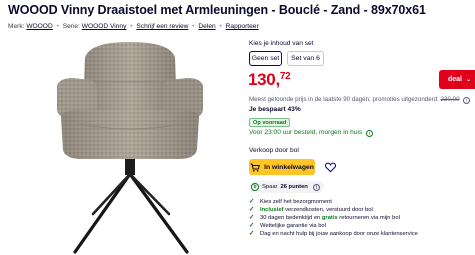 This screenshot has height=255, width=475. What do you see at coordinates (255, 167) in the screenshot?
I see `cart-icon` at bounding box center [255, 167].